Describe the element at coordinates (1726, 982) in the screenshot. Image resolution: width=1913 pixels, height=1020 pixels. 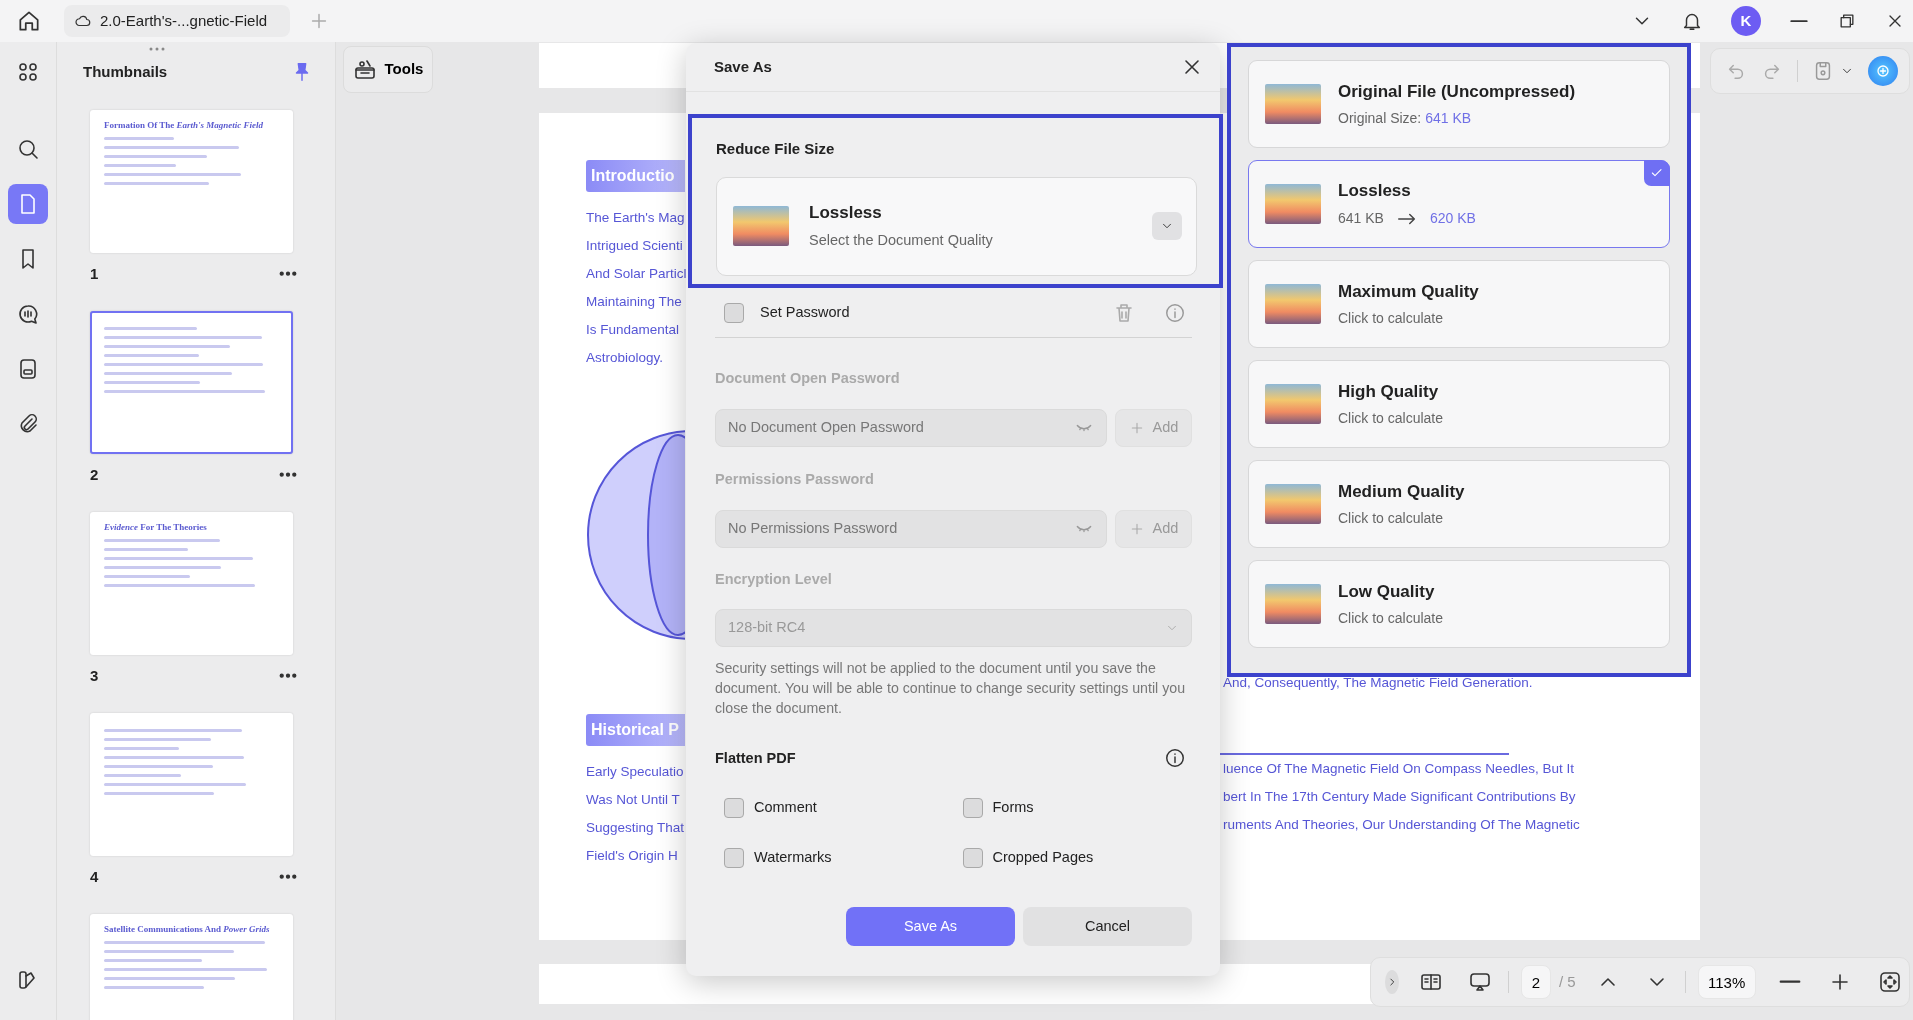
I see `zoom-field: 113%` at that location.